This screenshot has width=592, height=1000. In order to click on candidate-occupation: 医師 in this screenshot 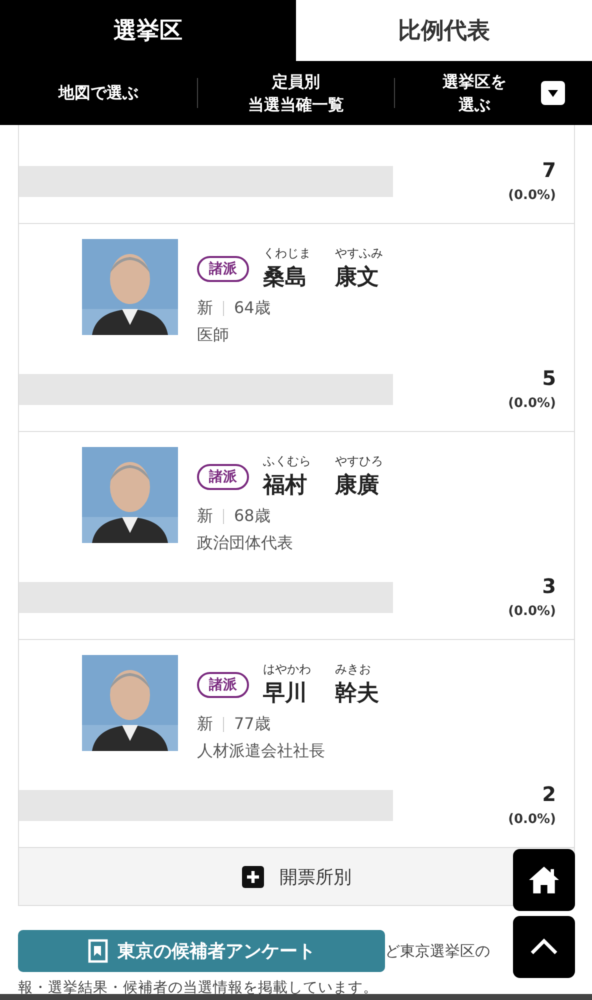, I will do `click(213, 335)`.